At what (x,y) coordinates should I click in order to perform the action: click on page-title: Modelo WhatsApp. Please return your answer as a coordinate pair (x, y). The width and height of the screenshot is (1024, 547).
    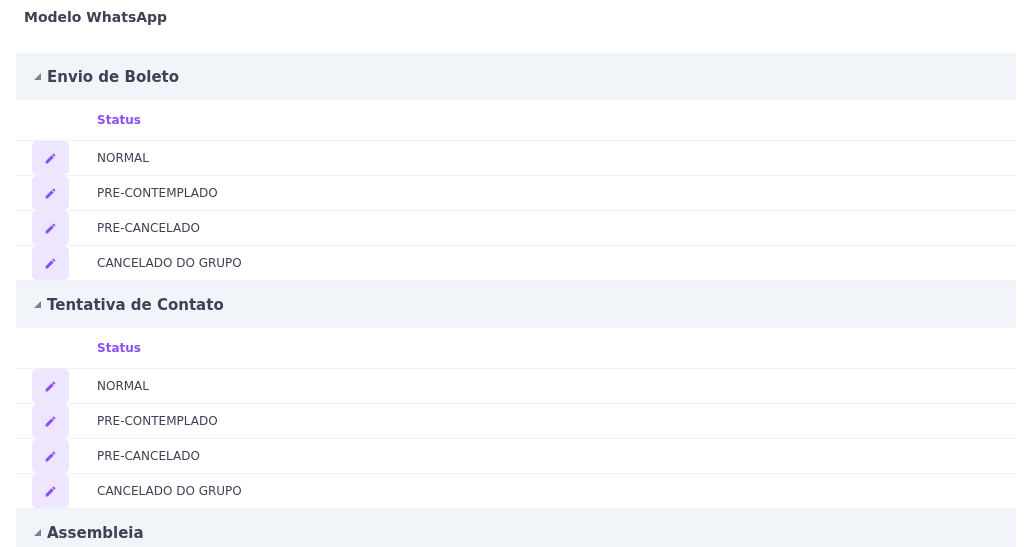
    Looking at the image, I should click on (96, 17).